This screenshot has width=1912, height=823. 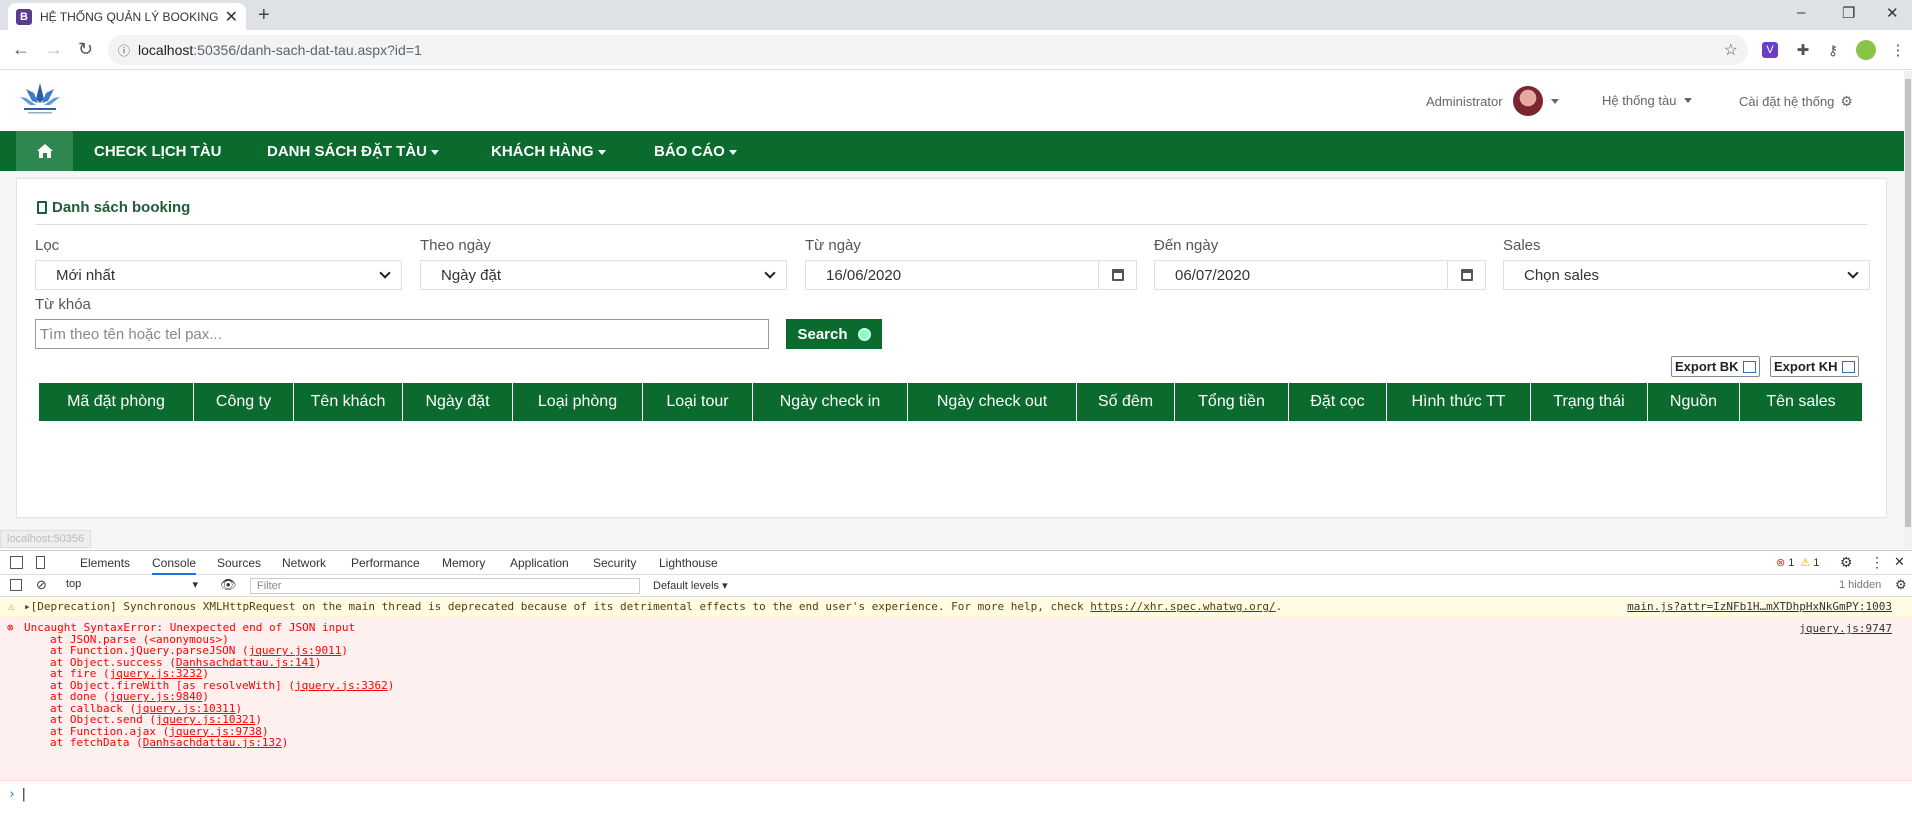 What do you see at coordinates (166, 50) in the screenshot?
I see `url-host: localhost` at bounding box center [166, 50].